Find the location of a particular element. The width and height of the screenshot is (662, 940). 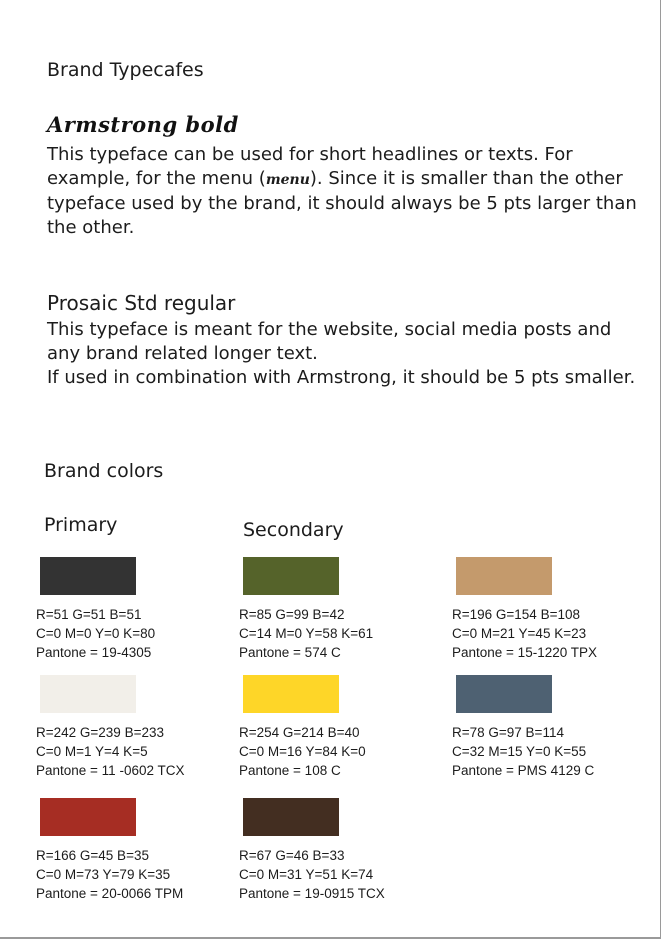

color-spec-pantone: Pantone = 11 -0602 TCX is located at coordinates (110, 770).